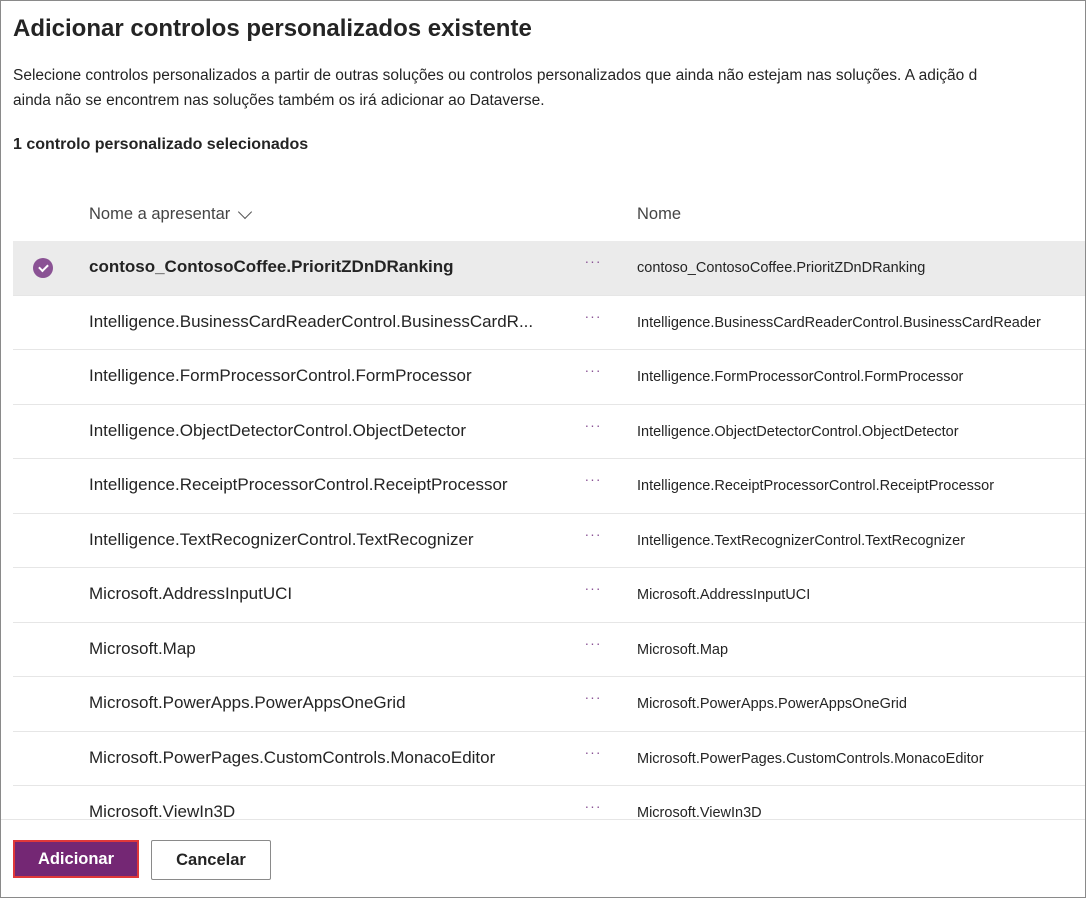 This screenshot has height=898, width=1086. What do you see at coordinates (549, 215) in the screenshot?
I see `table-header: Nome a apresentar Nome` at bounding box center [549, 215].